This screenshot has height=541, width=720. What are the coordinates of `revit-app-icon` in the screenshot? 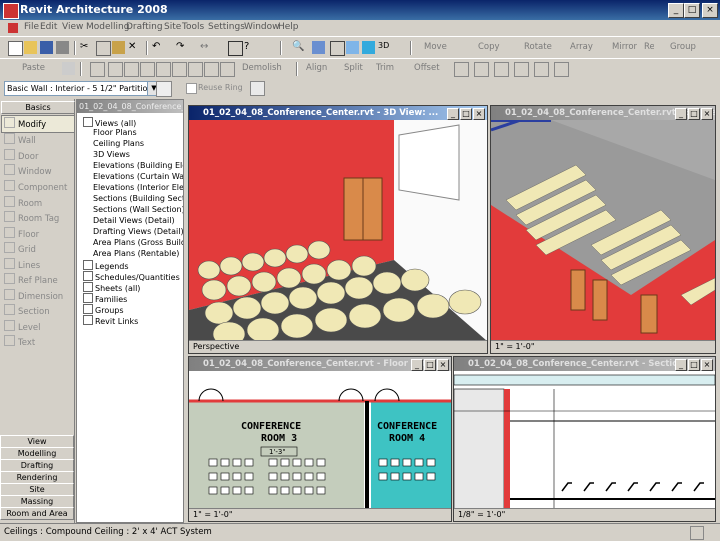 It's located at (11, 11).